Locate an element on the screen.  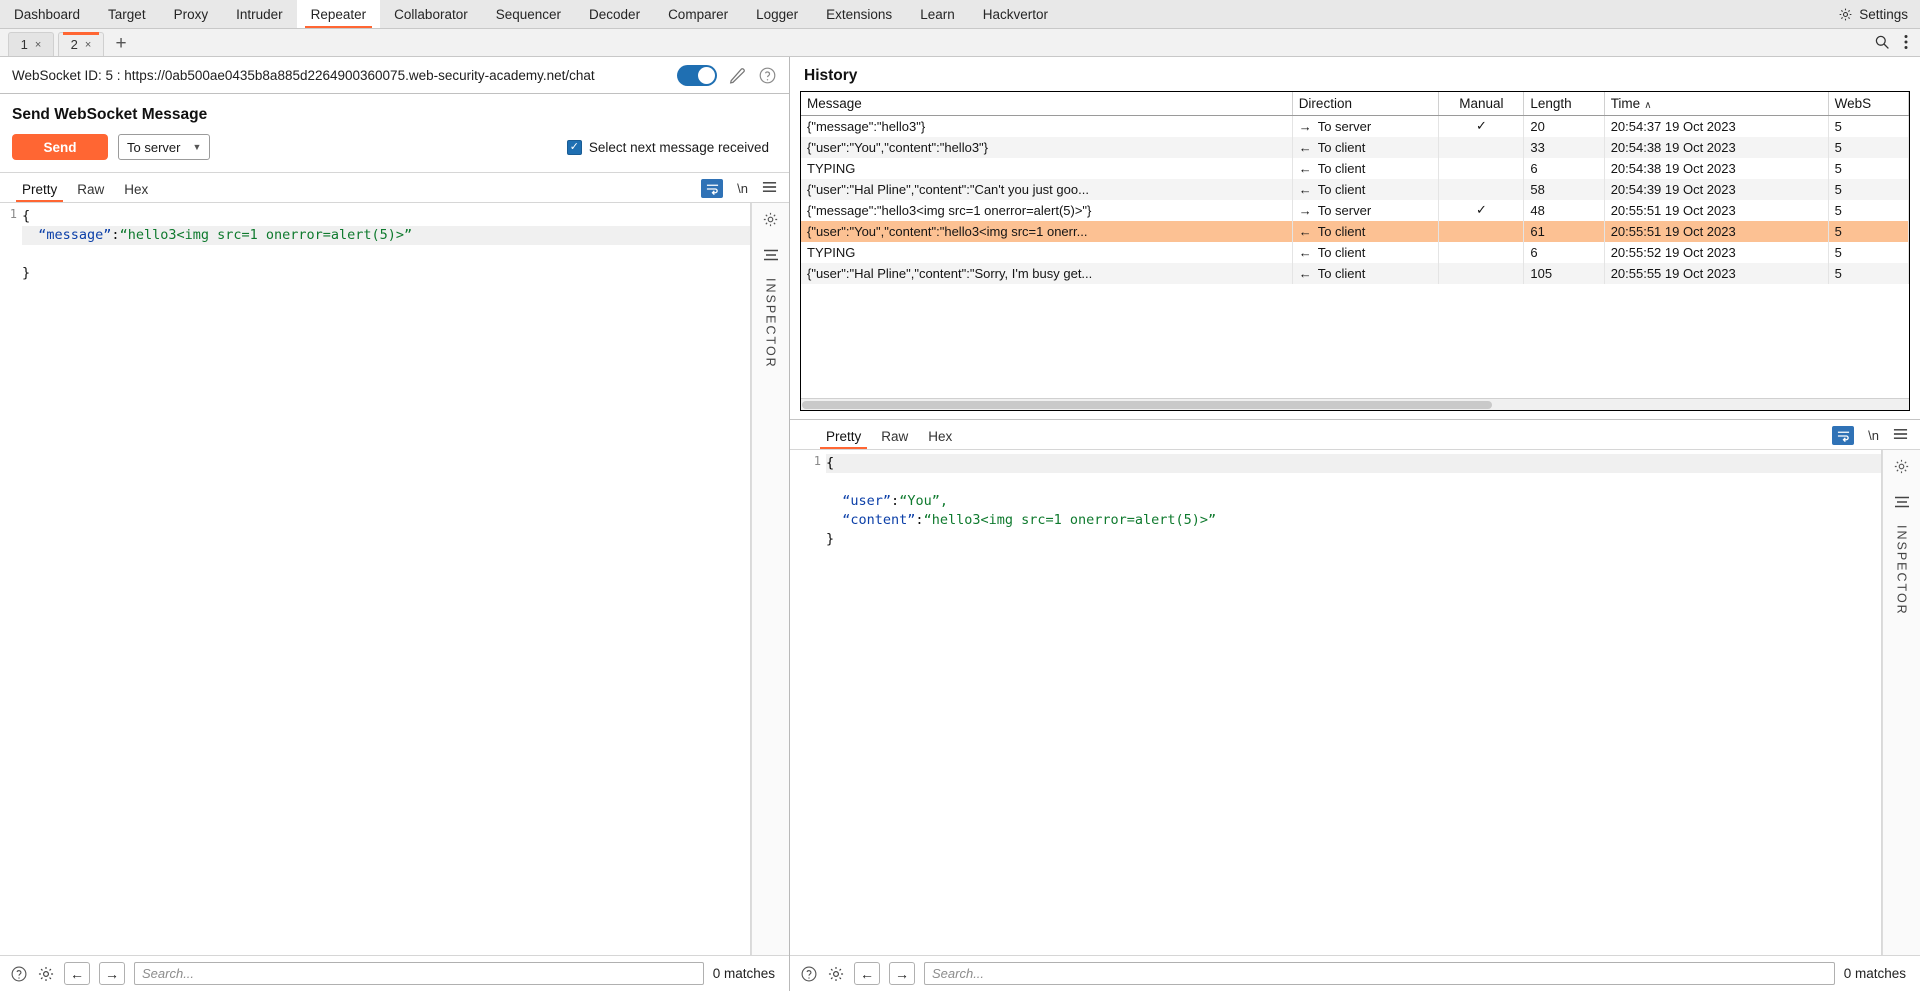
history-col-websocket: WebS is located at coordinates (1868, 104).